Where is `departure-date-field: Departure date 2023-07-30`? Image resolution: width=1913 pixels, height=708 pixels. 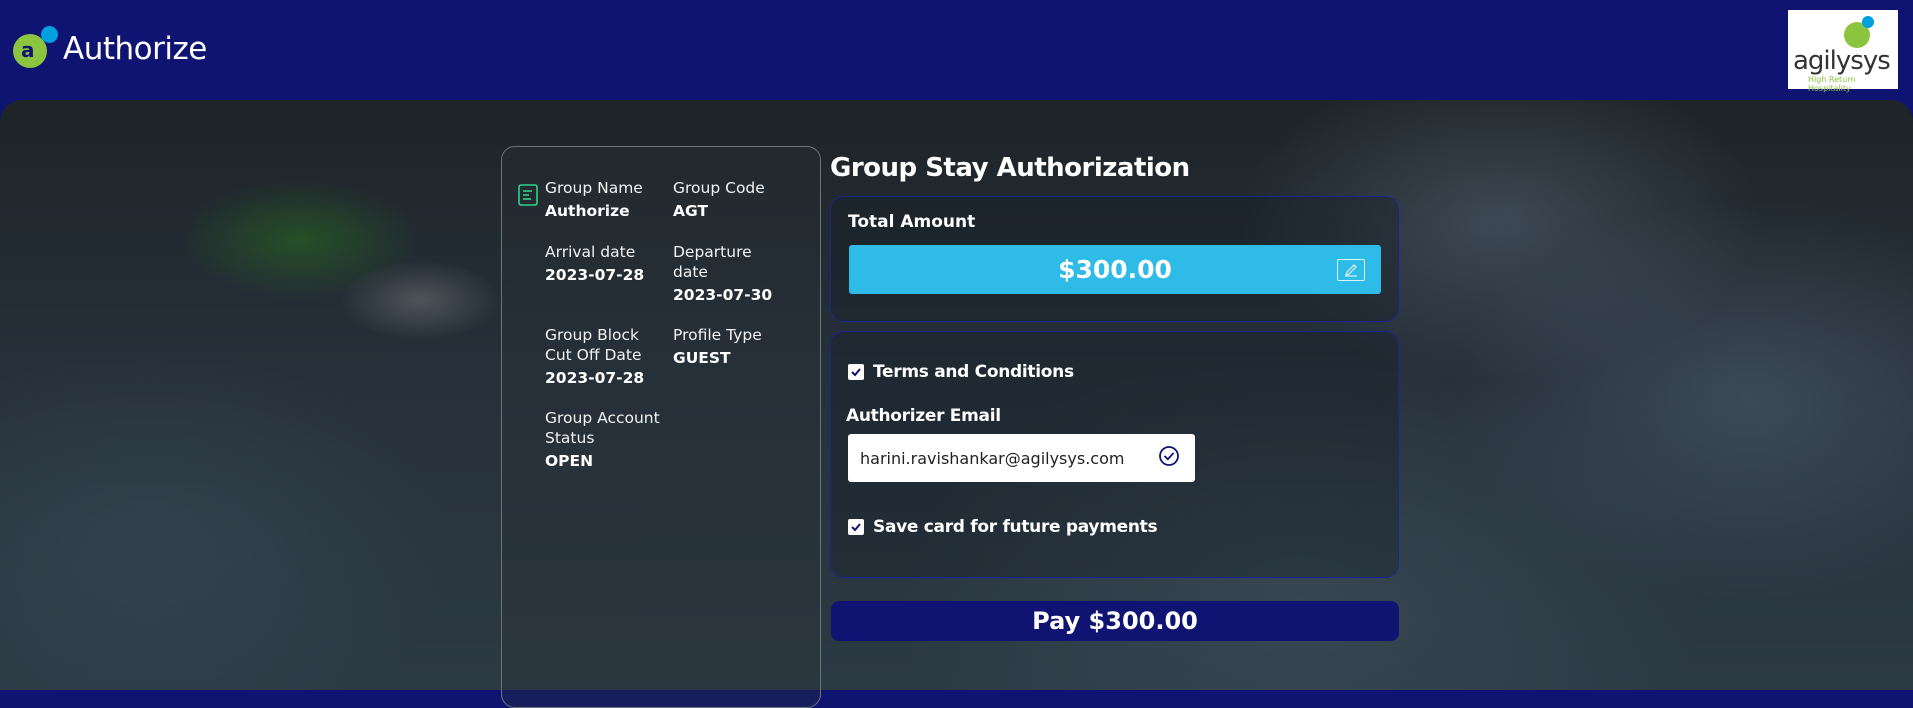
departure-date-field: Departure date 2023-07-30 is located at coordinates (722, 273).